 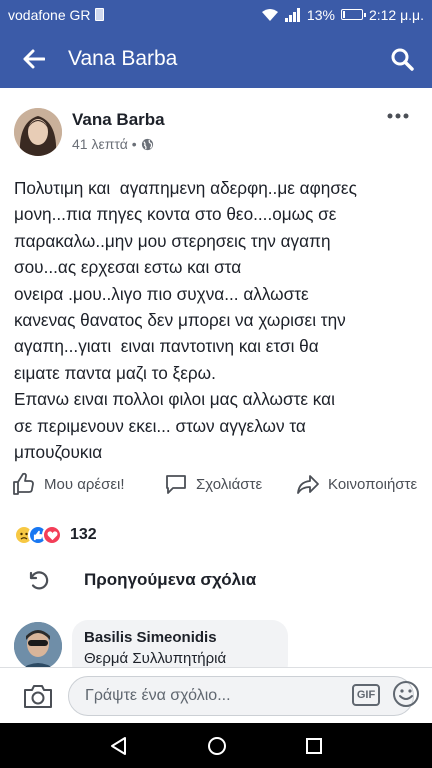 What do you see at coordinates (118, 120) in the screenshot?
I see `post-author: Vana Barba` at bounding box center [118, 120].